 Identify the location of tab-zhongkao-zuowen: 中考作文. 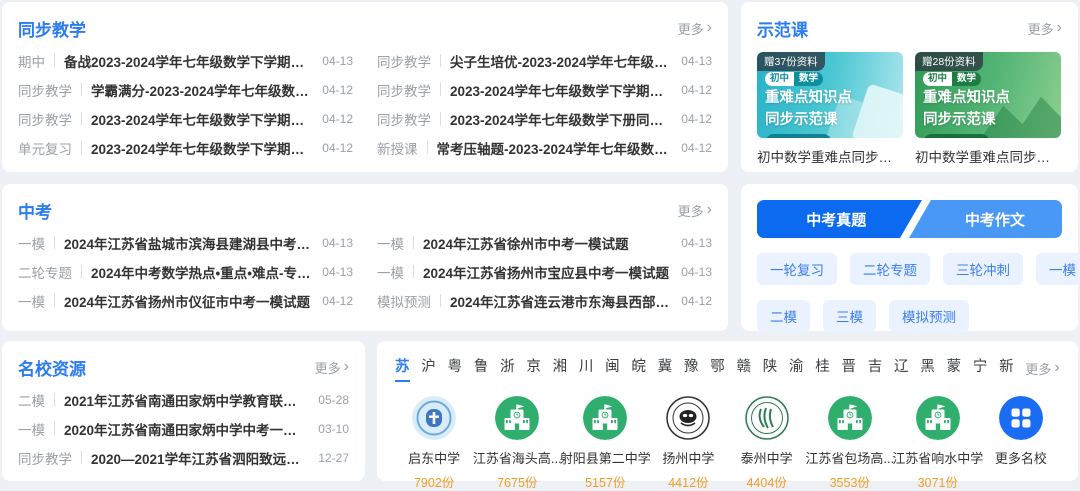
(995, 219).